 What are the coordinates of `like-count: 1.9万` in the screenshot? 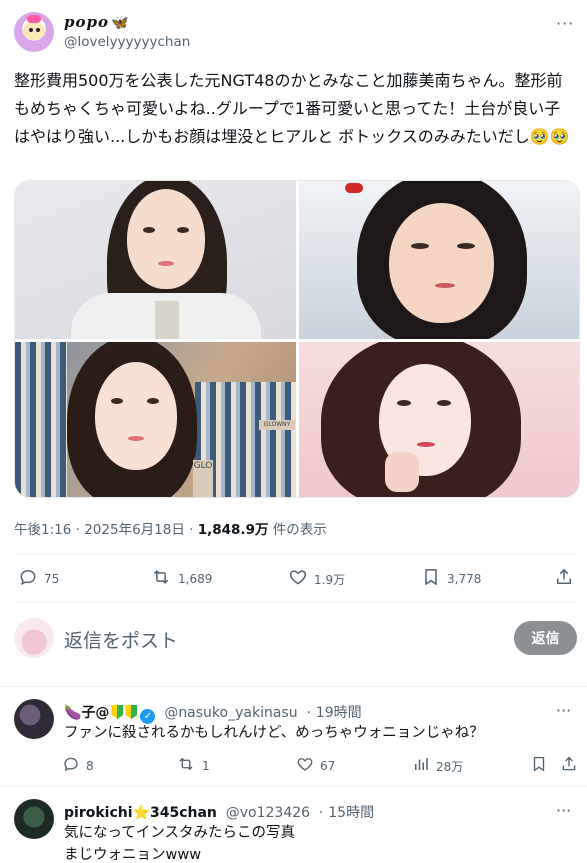 It's located at (330, 579).